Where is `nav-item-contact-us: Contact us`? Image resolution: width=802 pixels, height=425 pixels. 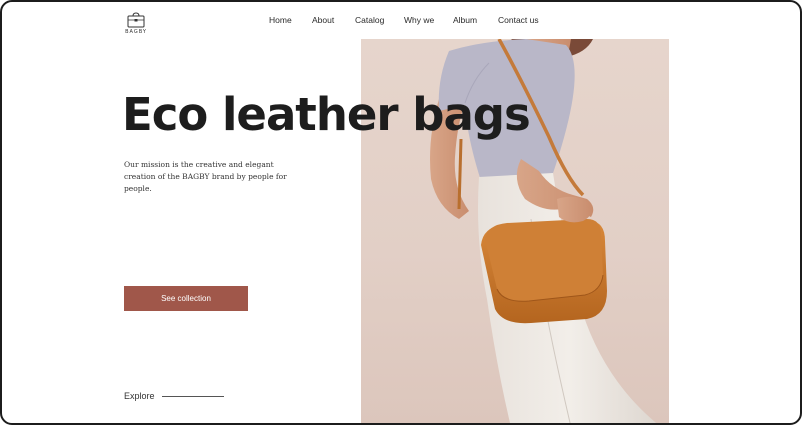 nav-item-contact-us: Contact us is located at coordinates (518, 20).